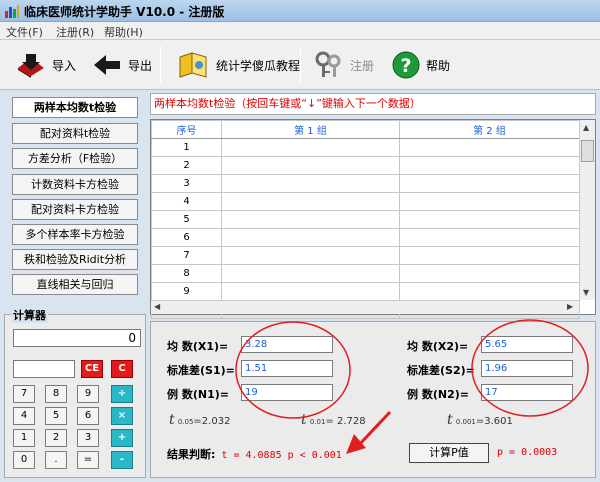  I want to click on calc-p-value-button: 计算P值, so click(449, 453).